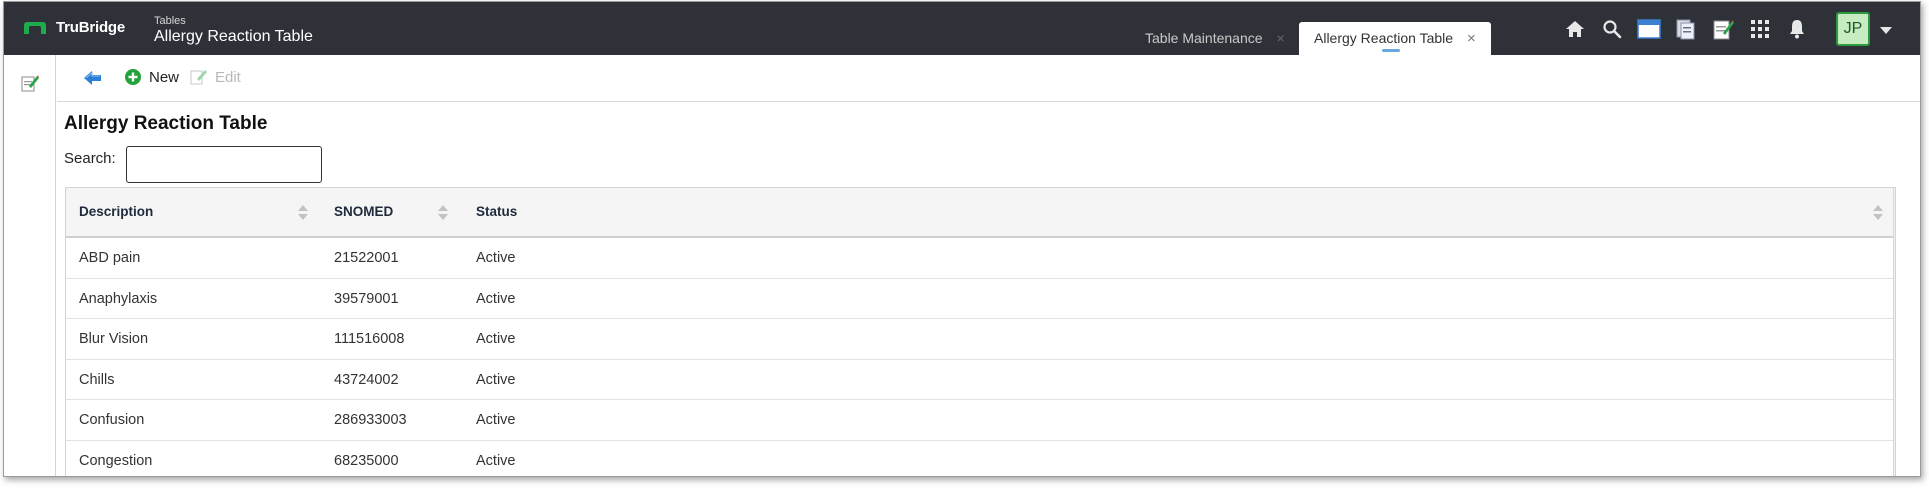  I want to click on column-header-snomed: SNOMED, so click(363, 212).